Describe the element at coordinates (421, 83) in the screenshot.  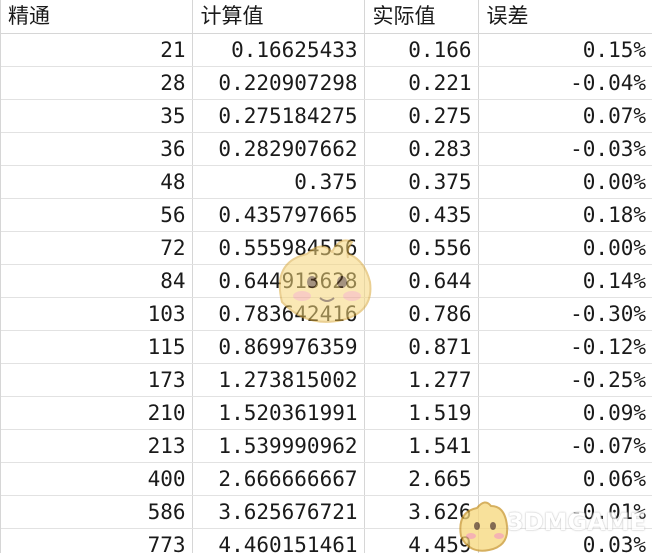
I see `cell-actual: 0.221` at that location.